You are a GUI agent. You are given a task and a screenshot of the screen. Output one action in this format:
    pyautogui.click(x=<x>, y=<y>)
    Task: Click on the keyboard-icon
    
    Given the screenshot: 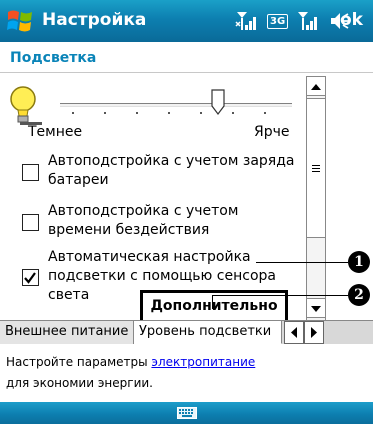 What is the action you would take?
    pyautogui.click(x=187, y=413)
    